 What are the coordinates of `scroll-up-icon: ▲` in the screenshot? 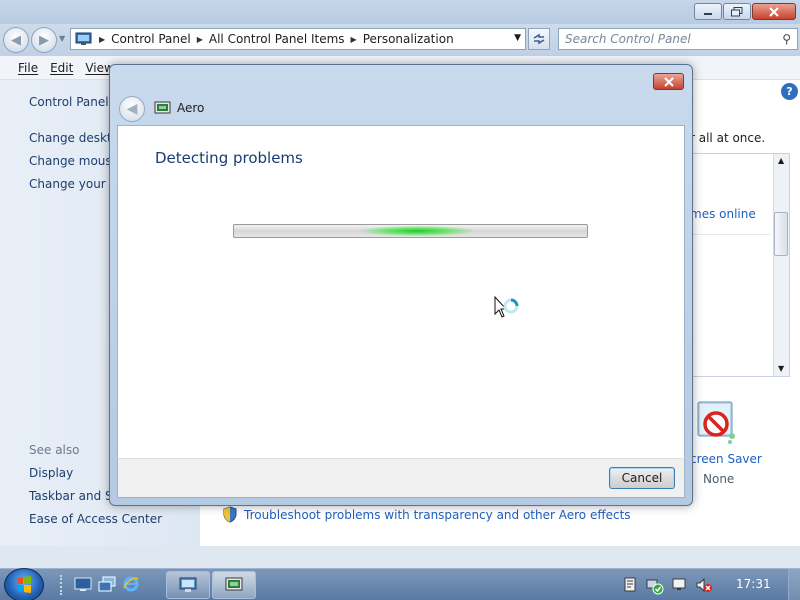 It's located at (781, 160).